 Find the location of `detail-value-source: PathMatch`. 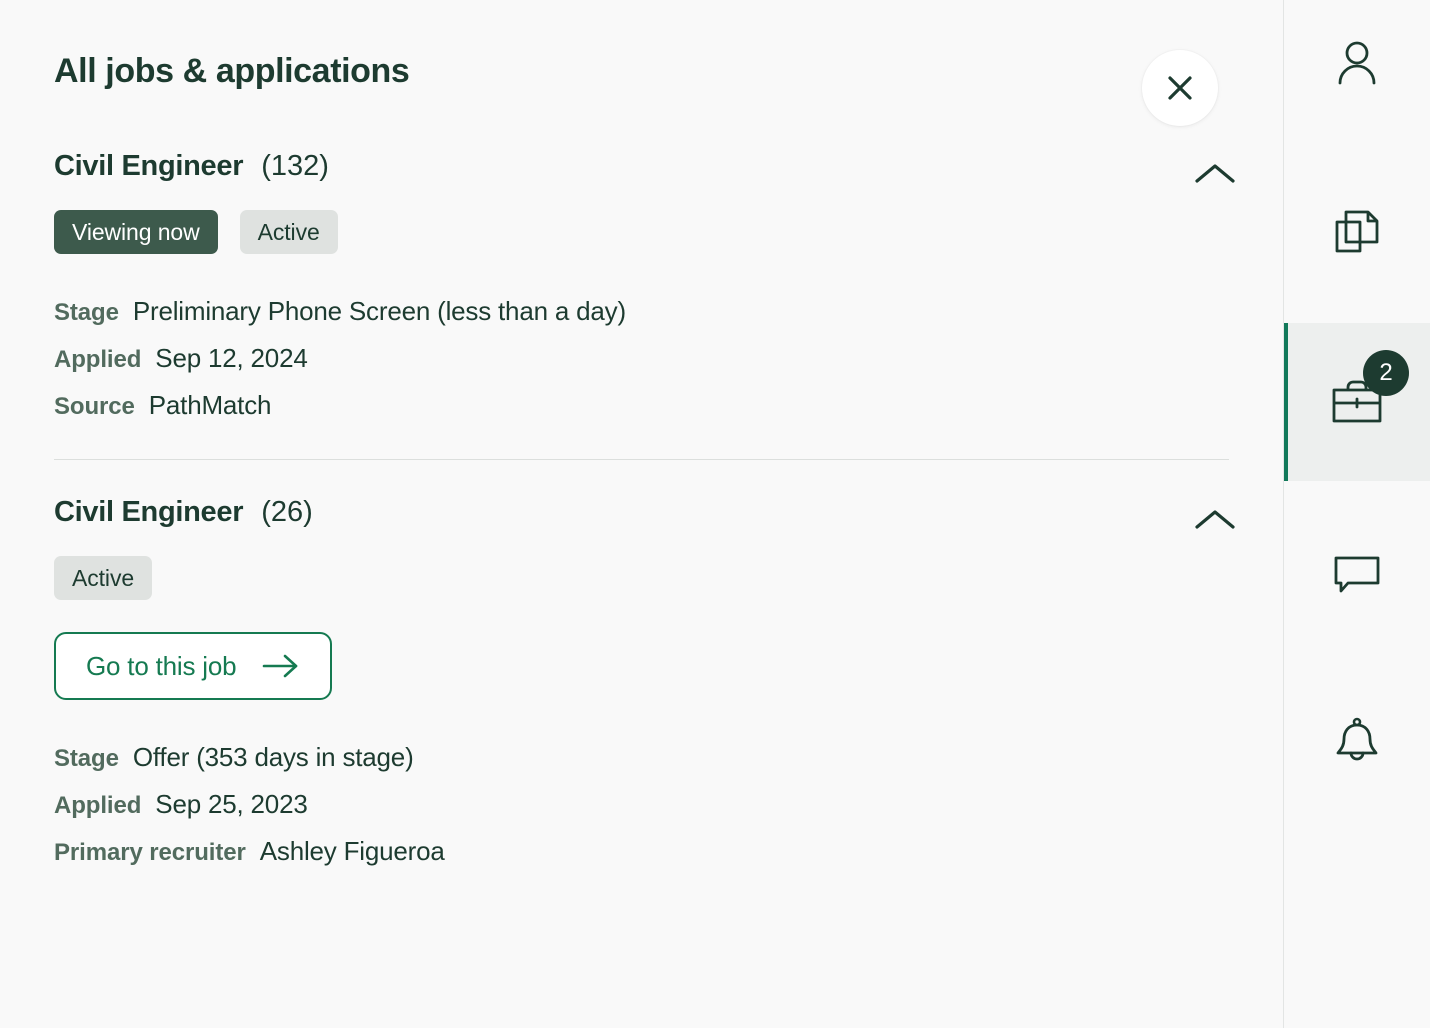

detail-value-source: PathMatch is located at coordinates (210, 405).